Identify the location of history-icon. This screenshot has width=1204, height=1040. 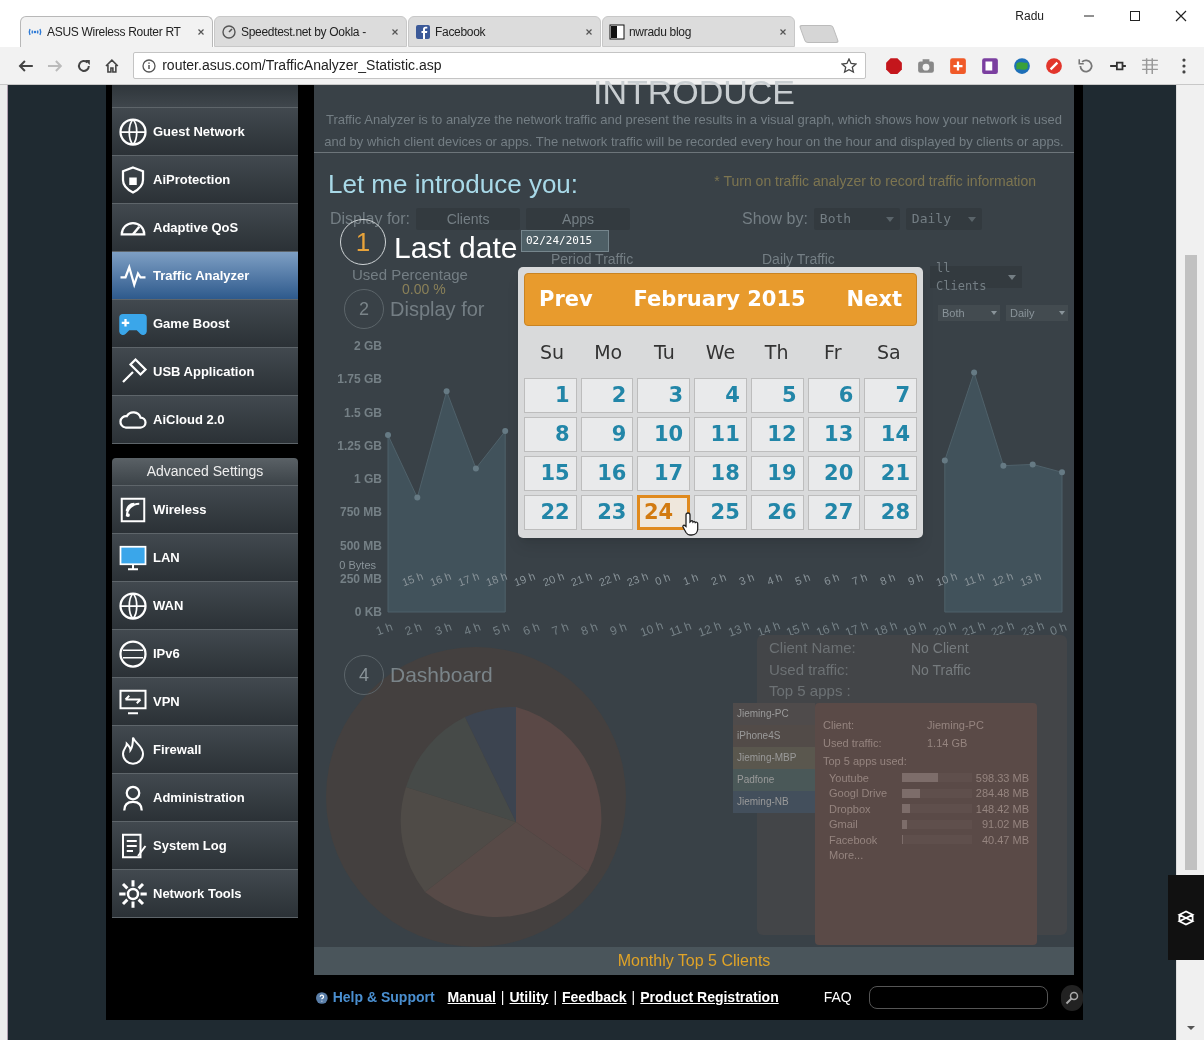
(1086, 65).